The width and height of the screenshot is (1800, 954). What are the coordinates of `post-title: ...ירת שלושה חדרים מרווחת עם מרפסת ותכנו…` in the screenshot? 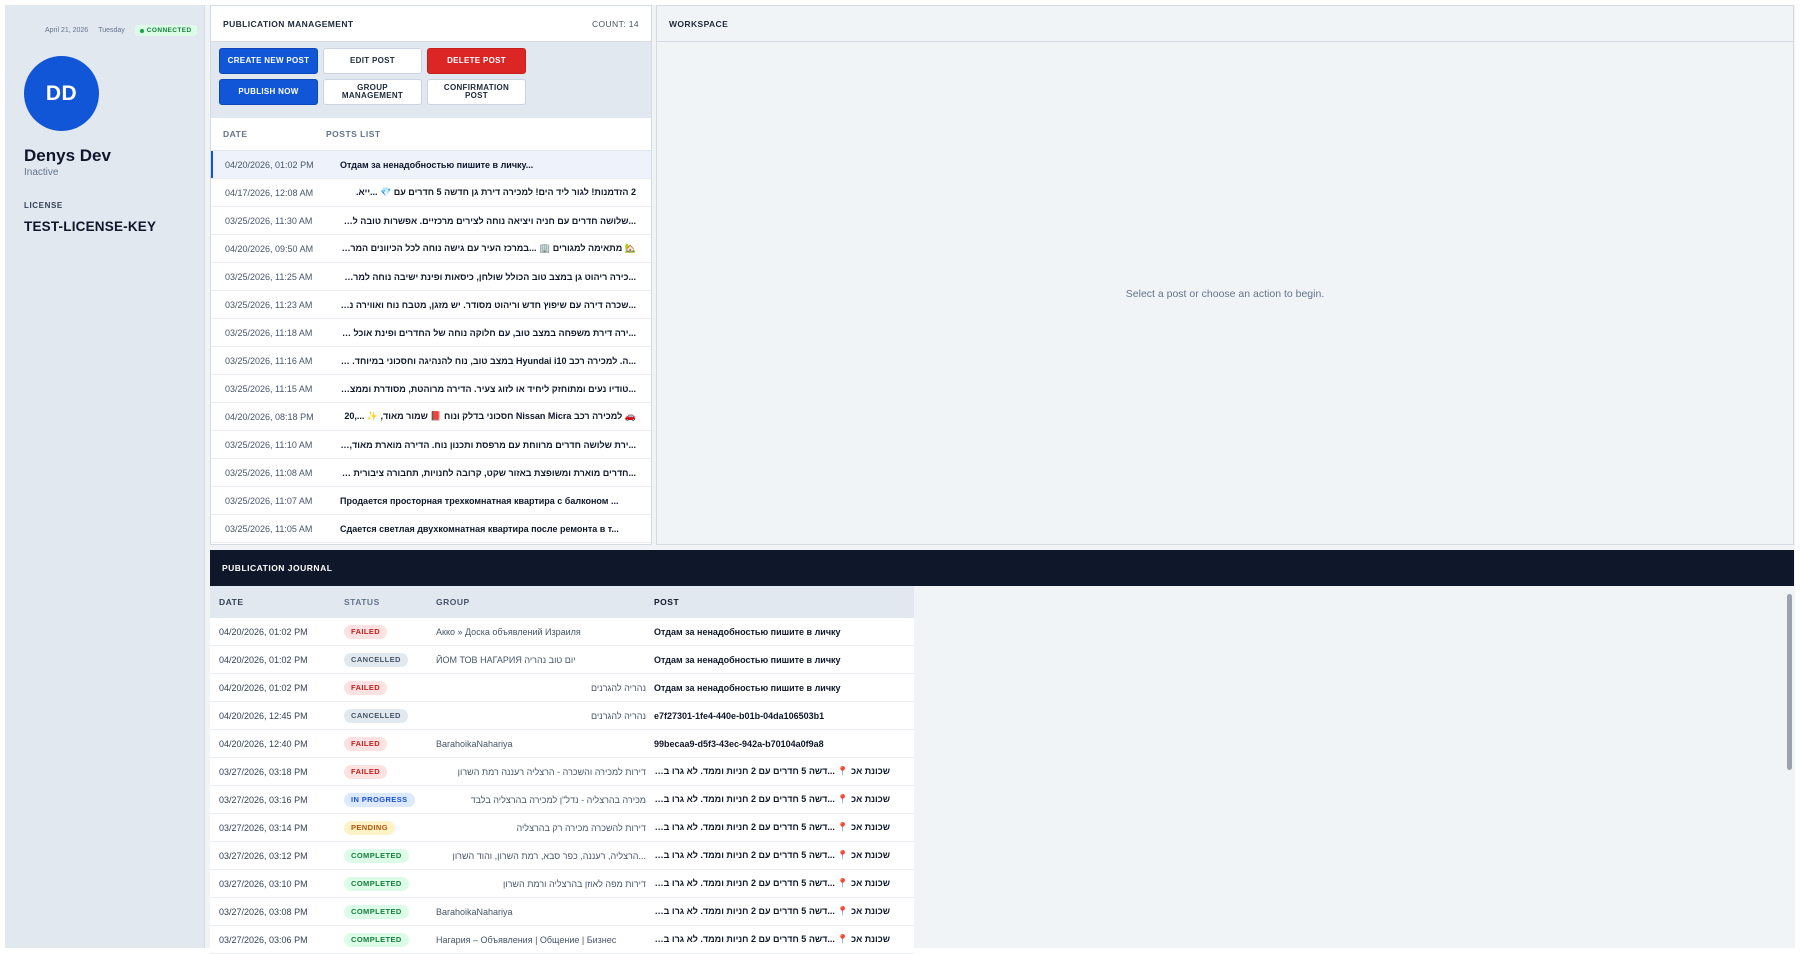 It's located at (488, 444).